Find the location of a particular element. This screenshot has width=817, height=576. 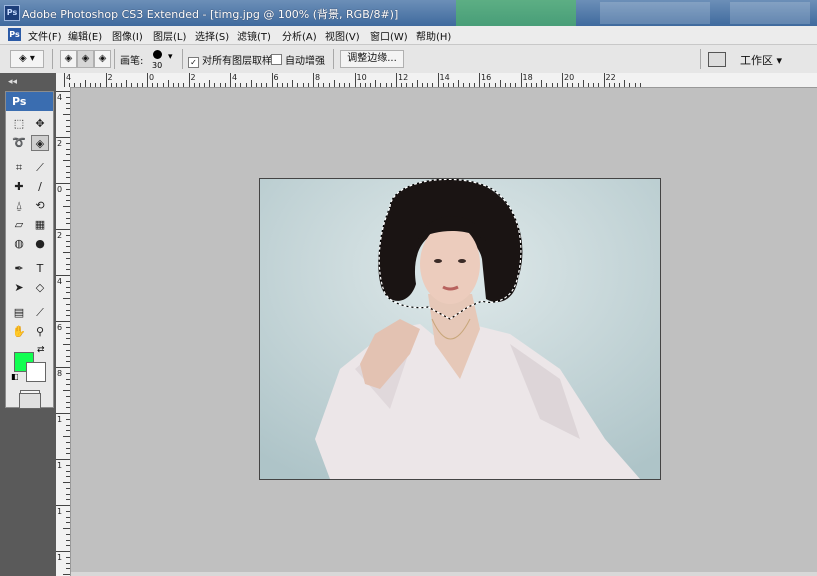

add-to-selection-button: ◈ is located at coordinates (85, 59).